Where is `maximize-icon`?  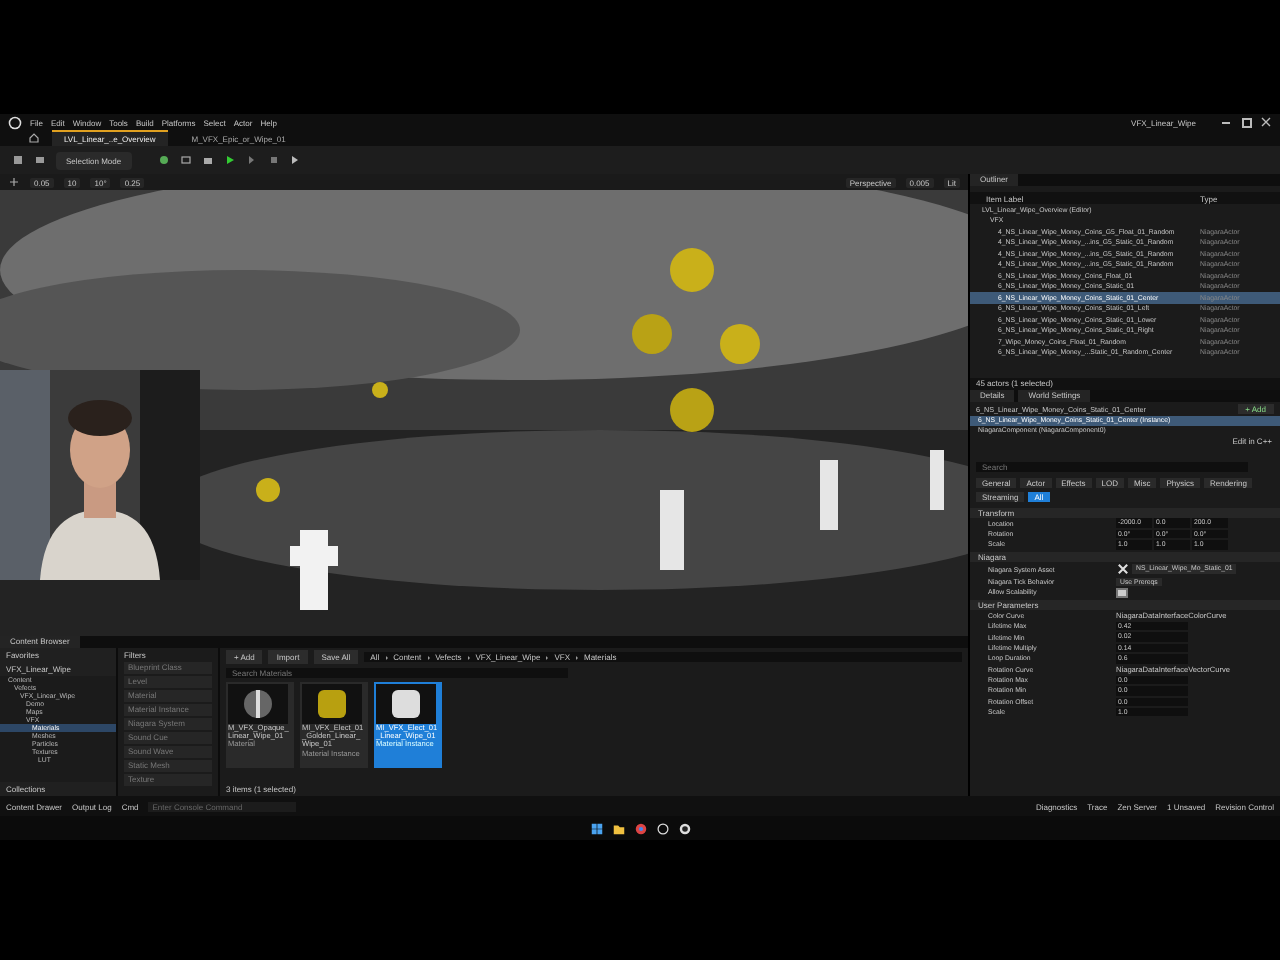 maximize-icon is located at coordinates (1246, 122).